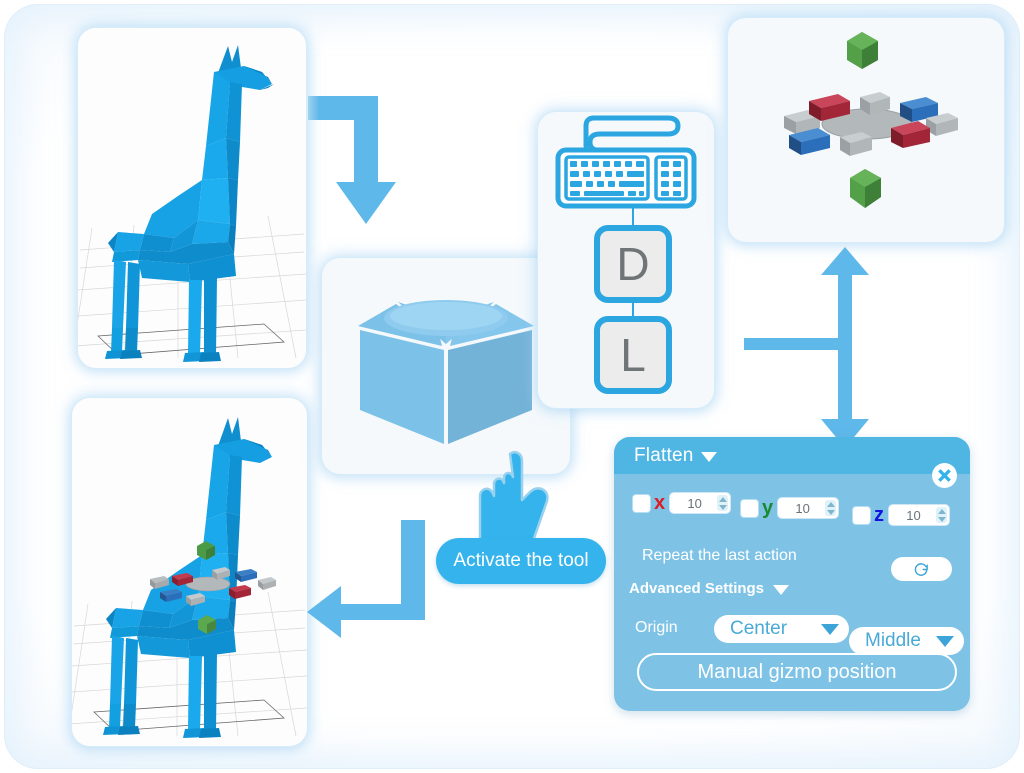  What do you see at coordinates (831, 508) in the screenshot?
I see `axis-y-spinner-arrows` at bounding box center [831, 508].